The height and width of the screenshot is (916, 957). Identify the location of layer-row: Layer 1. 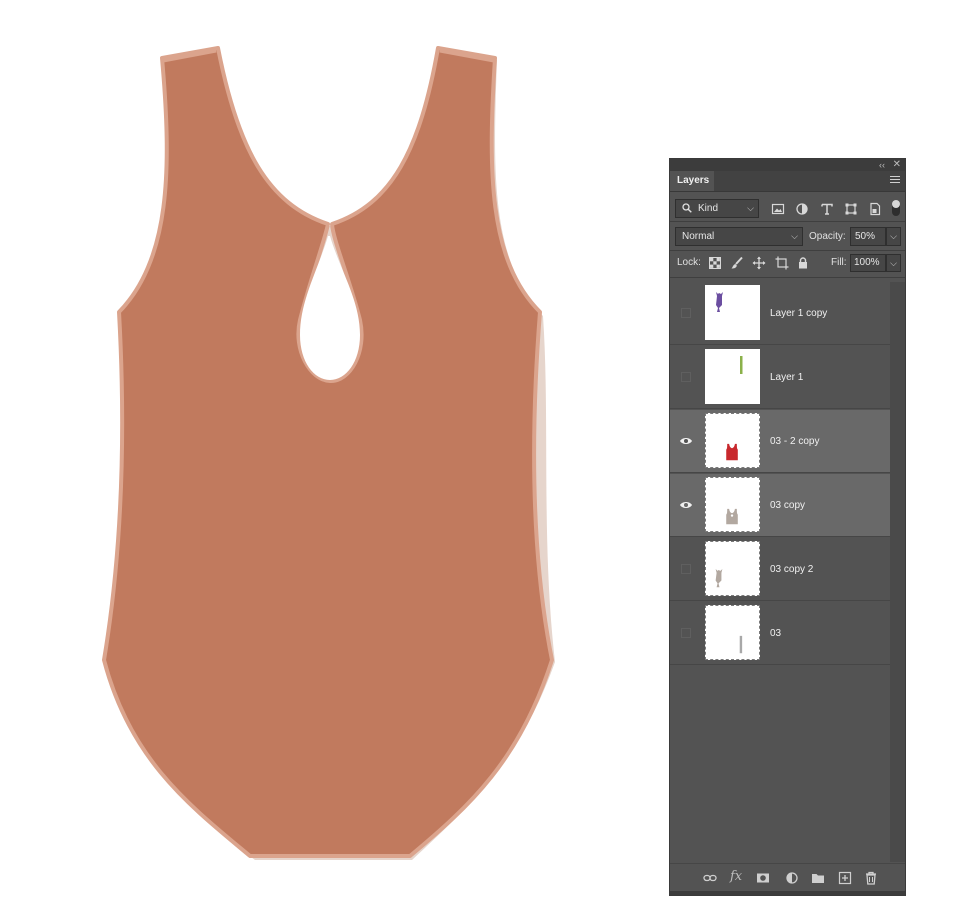
(780, 377).